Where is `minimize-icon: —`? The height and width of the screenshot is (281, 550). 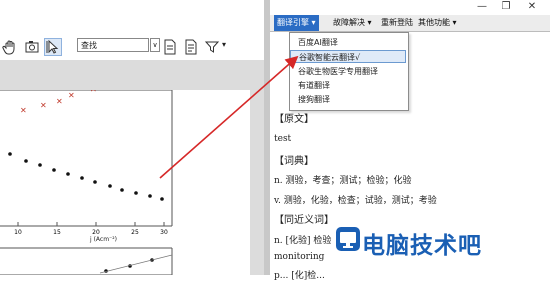 minimize-icon: — is located at coordinates (482, 6).